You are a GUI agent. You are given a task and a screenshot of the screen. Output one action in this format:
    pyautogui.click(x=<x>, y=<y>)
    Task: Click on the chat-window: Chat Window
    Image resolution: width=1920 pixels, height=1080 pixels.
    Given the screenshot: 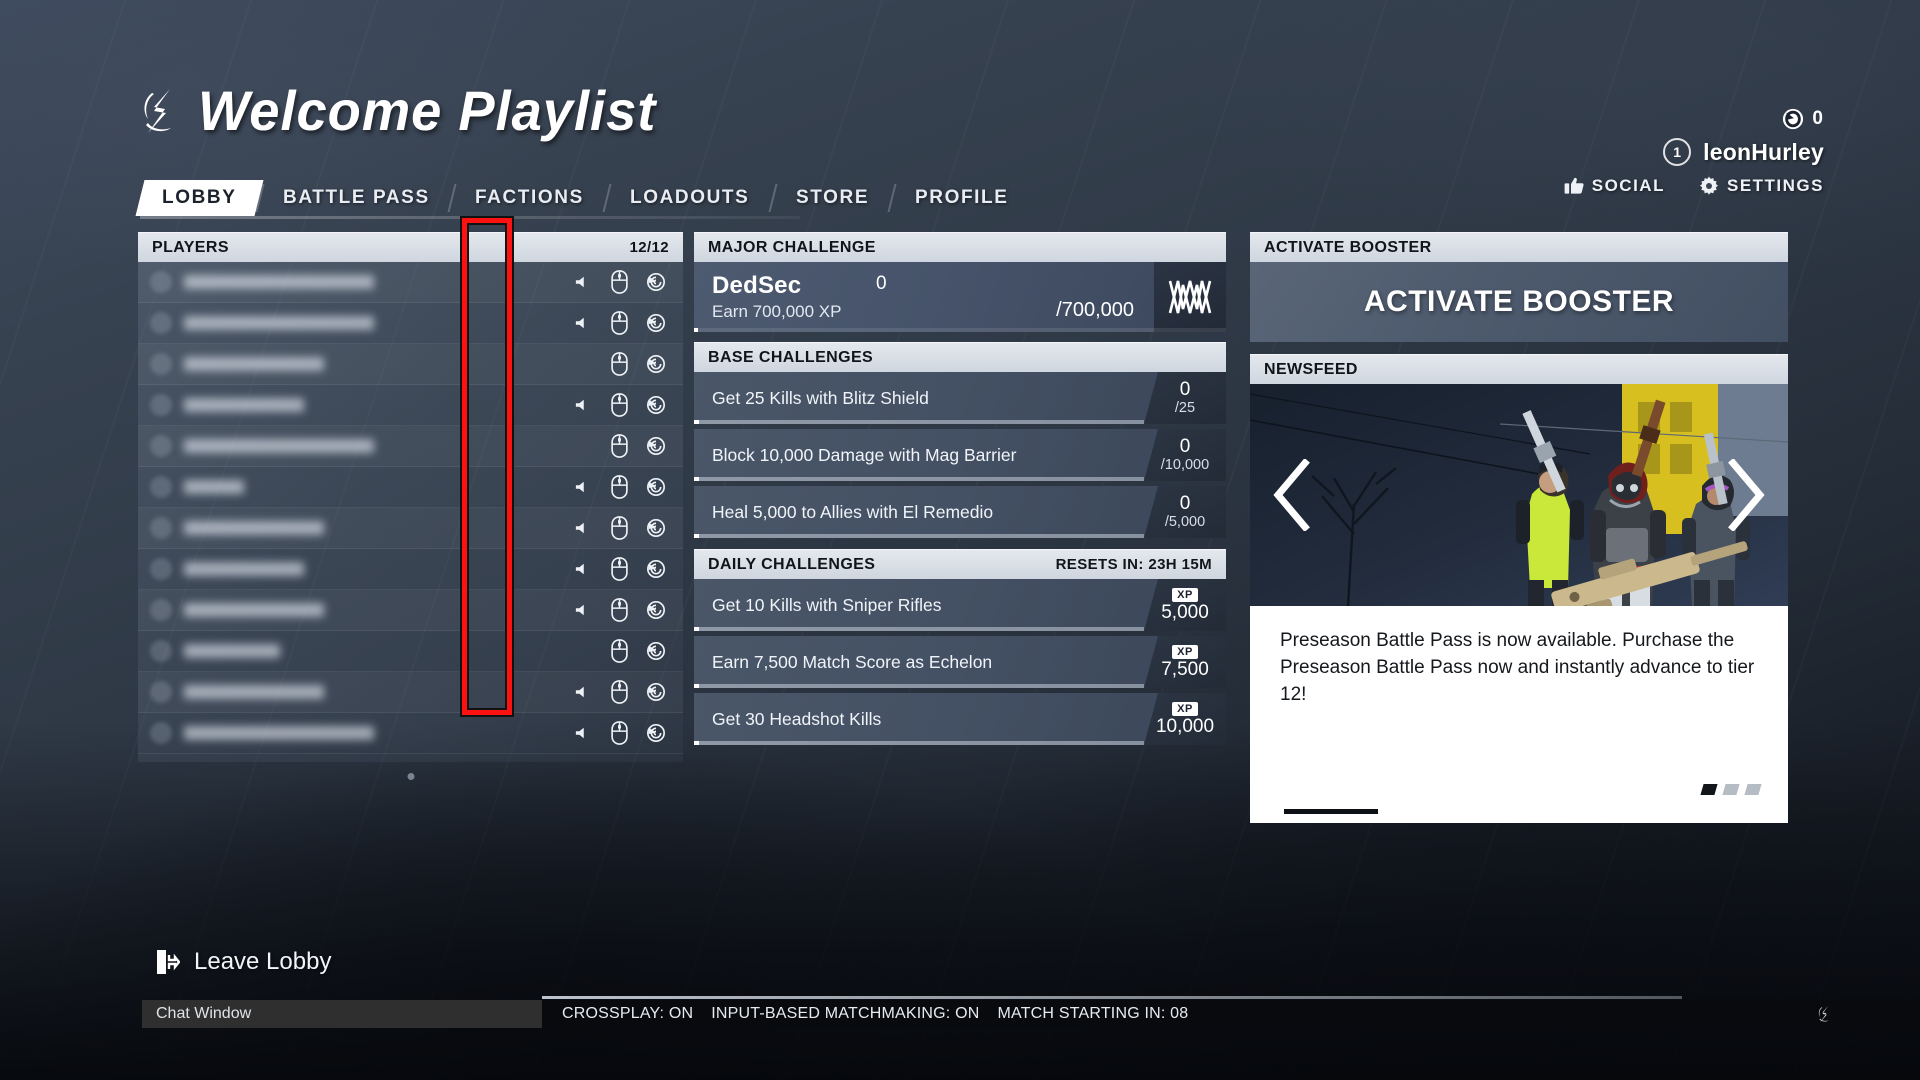 What is the action you would take?
    pyautogui.click(x=342, y=1014)
    